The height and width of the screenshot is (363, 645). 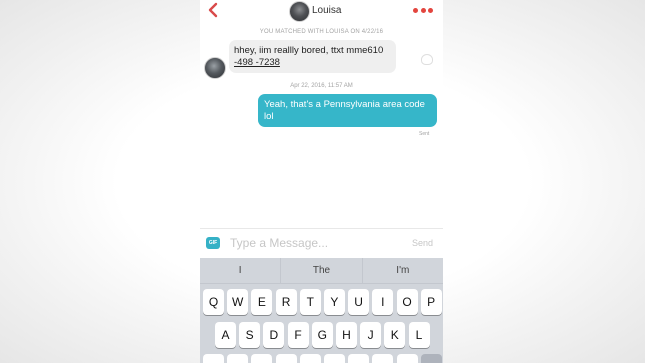 What do you see at coordinates (371, 335) in the screenshot?
I see `key-j: J` at bounding box center [371, 335].